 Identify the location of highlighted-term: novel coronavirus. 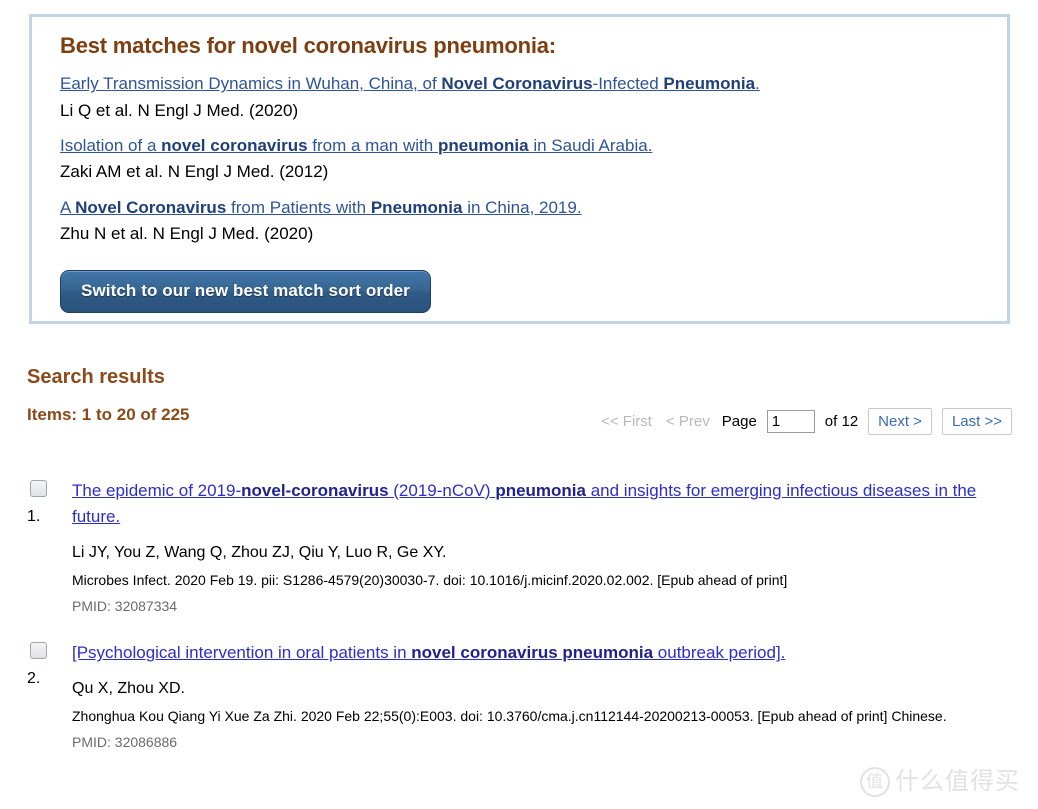
(234, 145).